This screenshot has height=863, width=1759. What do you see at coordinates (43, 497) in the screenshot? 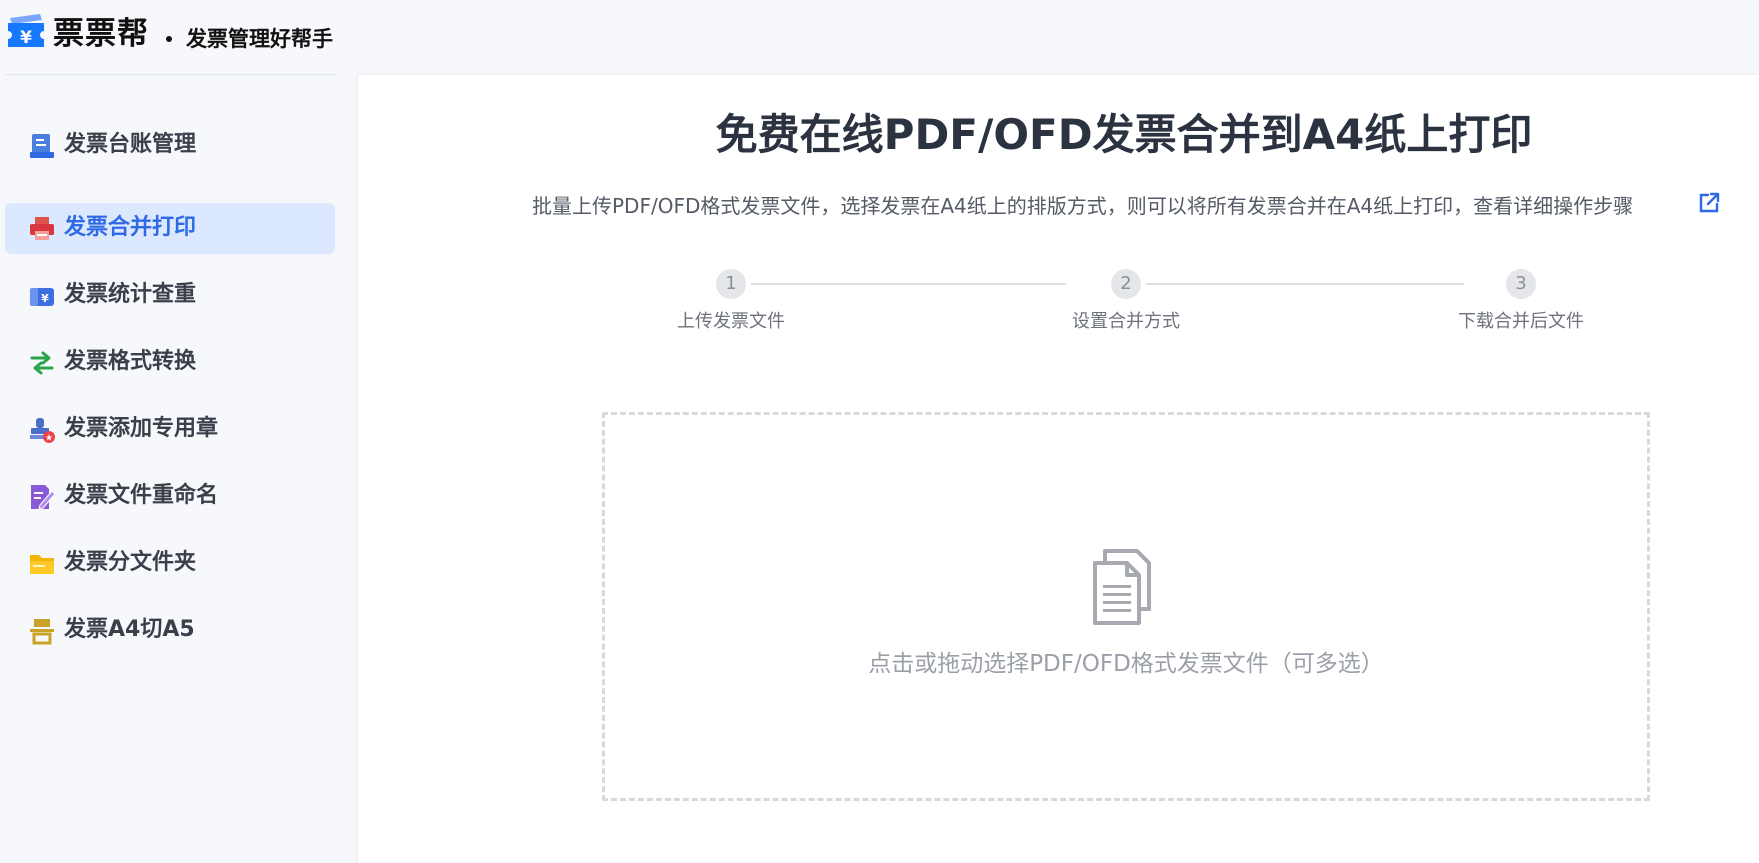
I see `edit-document-icon` at bounding box center [43, 497].